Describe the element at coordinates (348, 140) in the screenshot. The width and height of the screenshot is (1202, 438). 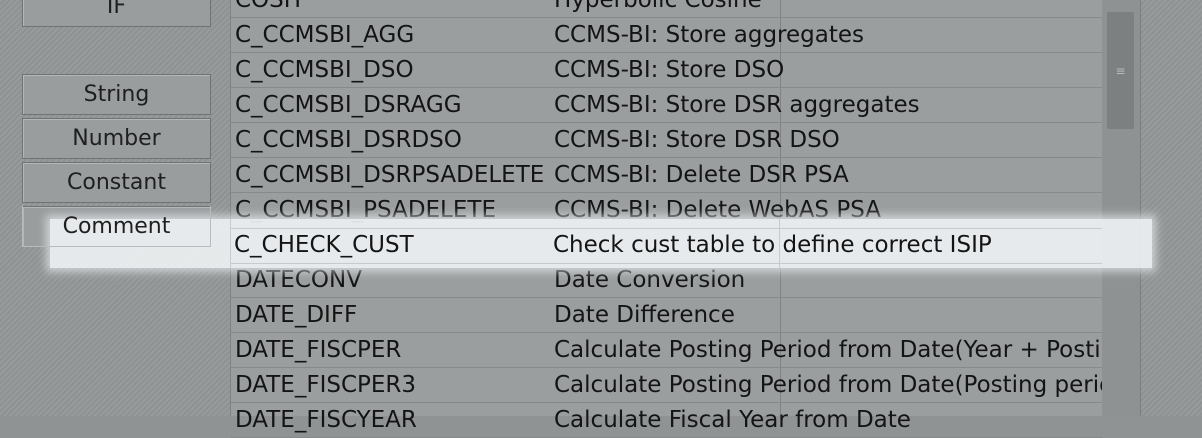
I see `function-name-cell: C_CCMSBI_DSRDSO` at that location.